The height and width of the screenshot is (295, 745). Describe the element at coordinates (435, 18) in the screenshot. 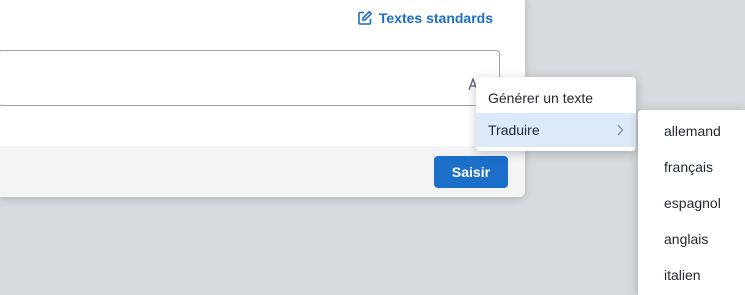

I see `standard-texts-label: Textes standards` at that location.